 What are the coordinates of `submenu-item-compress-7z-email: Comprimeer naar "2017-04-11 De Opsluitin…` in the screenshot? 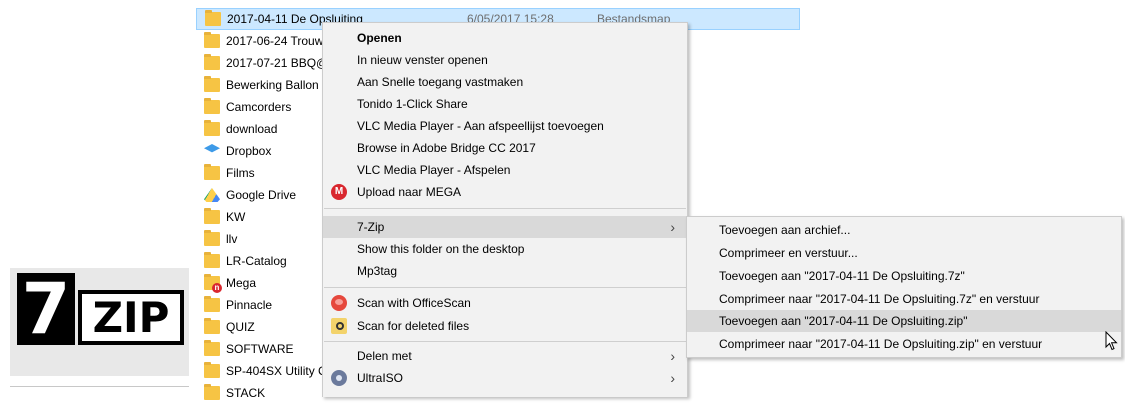 It's located at (904, 299).